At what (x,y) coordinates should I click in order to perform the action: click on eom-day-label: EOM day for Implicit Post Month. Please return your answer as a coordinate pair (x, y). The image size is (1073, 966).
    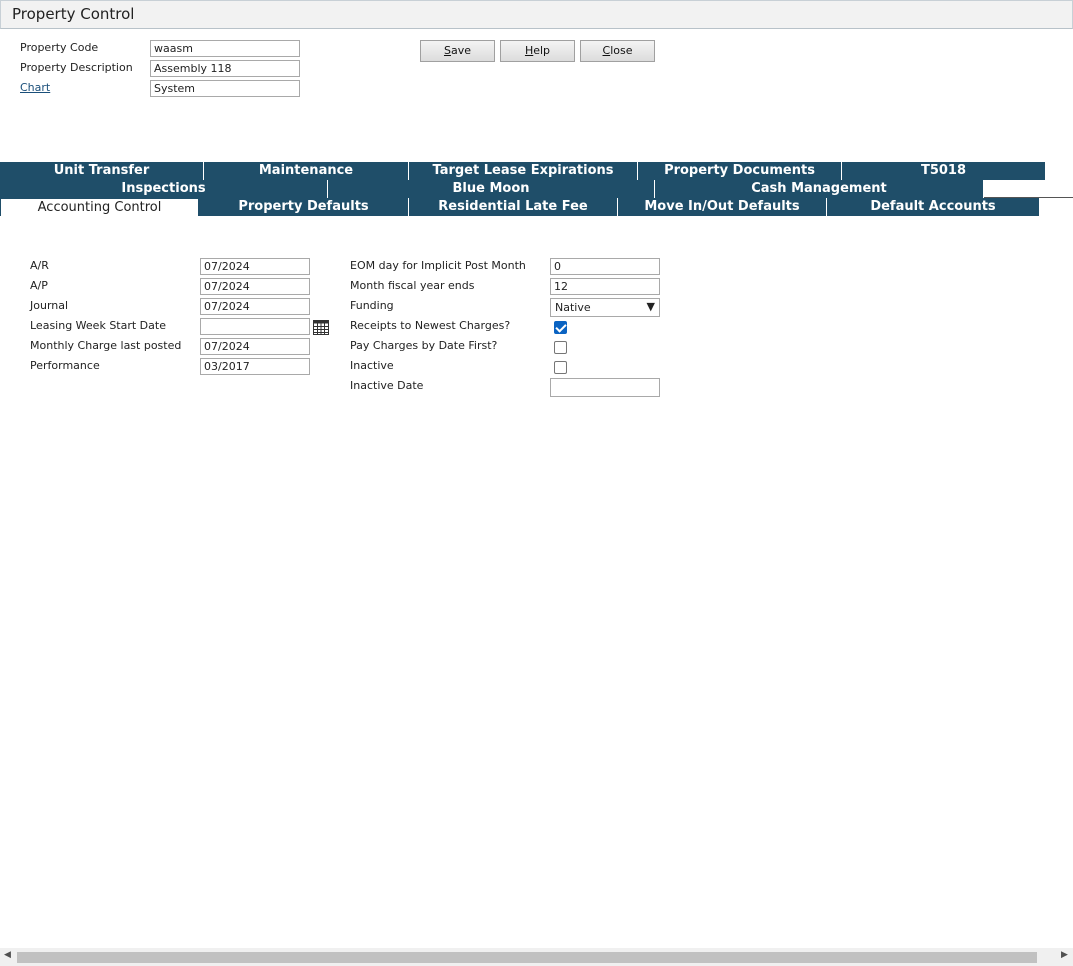
    Looking at the image, I should click on (438, 265).